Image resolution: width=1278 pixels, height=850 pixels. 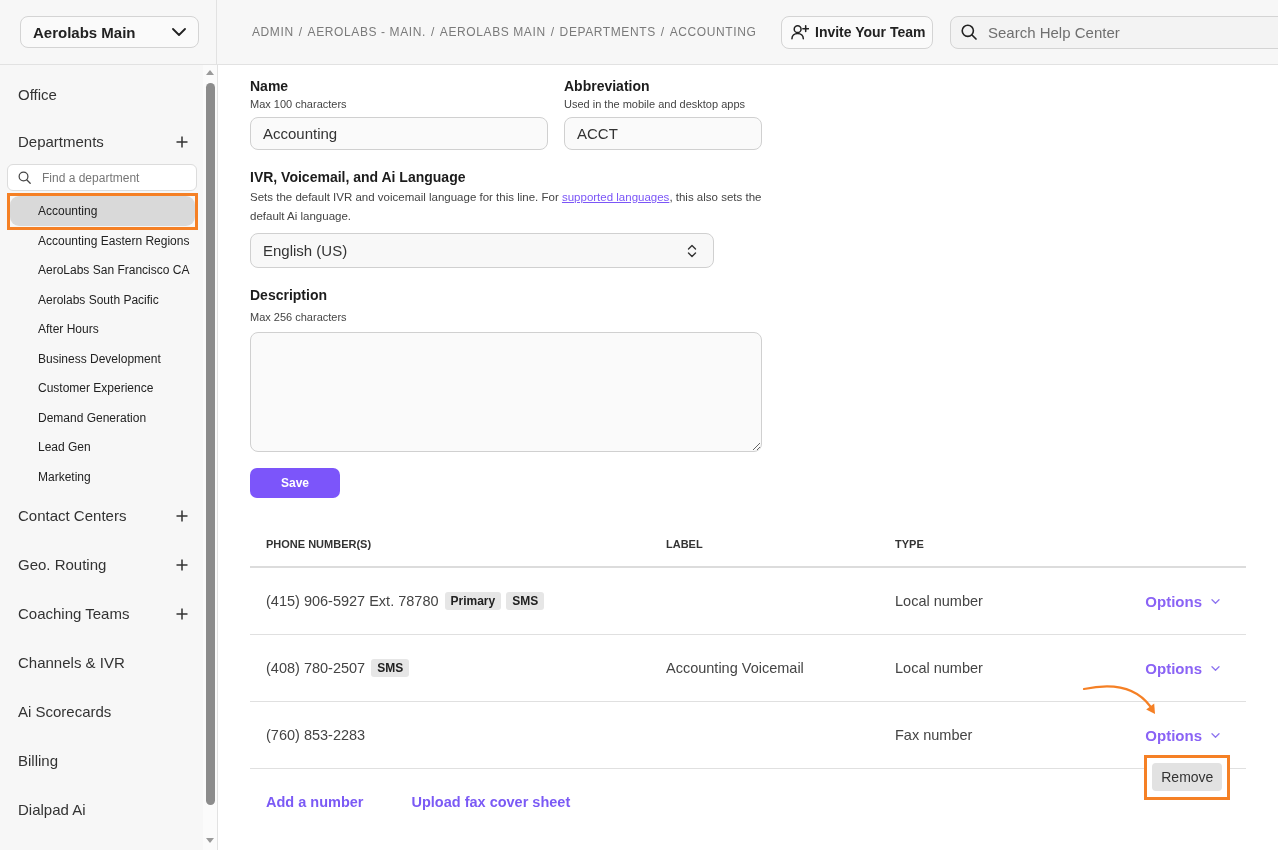 What do you see at coordinates (800, 32) in the screenshot?
I see `person-plus-icon` at bounding box center [800, 32].